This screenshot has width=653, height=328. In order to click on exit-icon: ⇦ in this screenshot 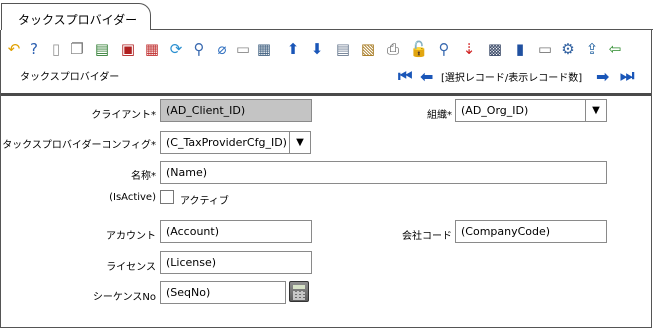, I will do `click(615, 49)`.